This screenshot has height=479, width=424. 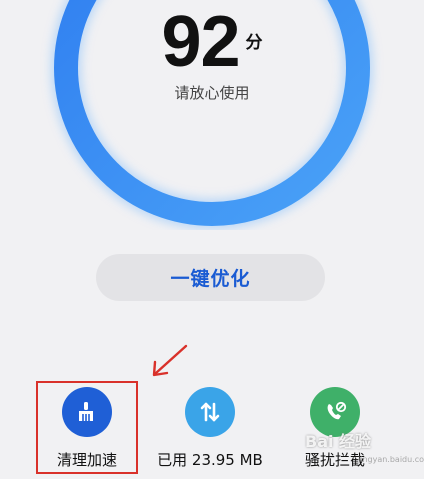 What do you see at coordinates (200, 42) in the screenshot?
I see `score-value: 92` at bounding box center [200, 42].